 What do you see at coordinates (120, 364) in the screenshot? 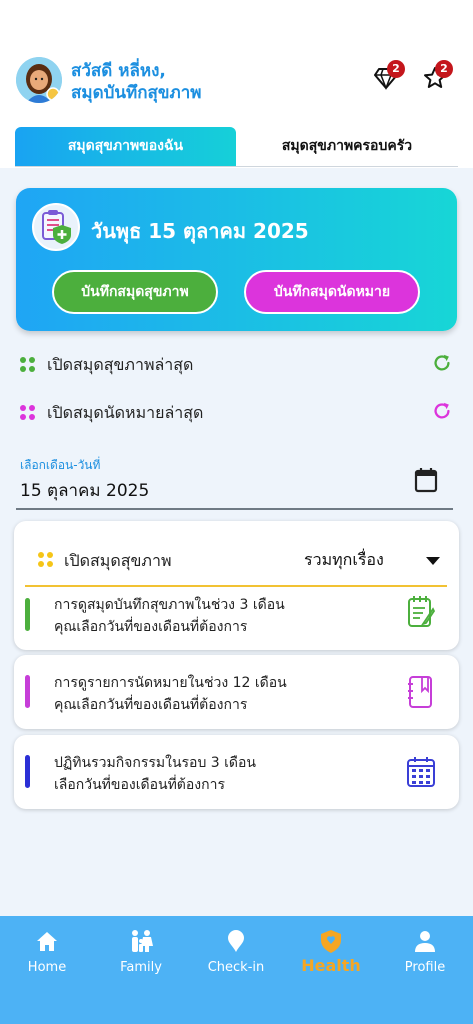
I see `open-latest-health-label: เปิดสมุดสุขภาพล่าสุด` at bounding box center [120, 364].